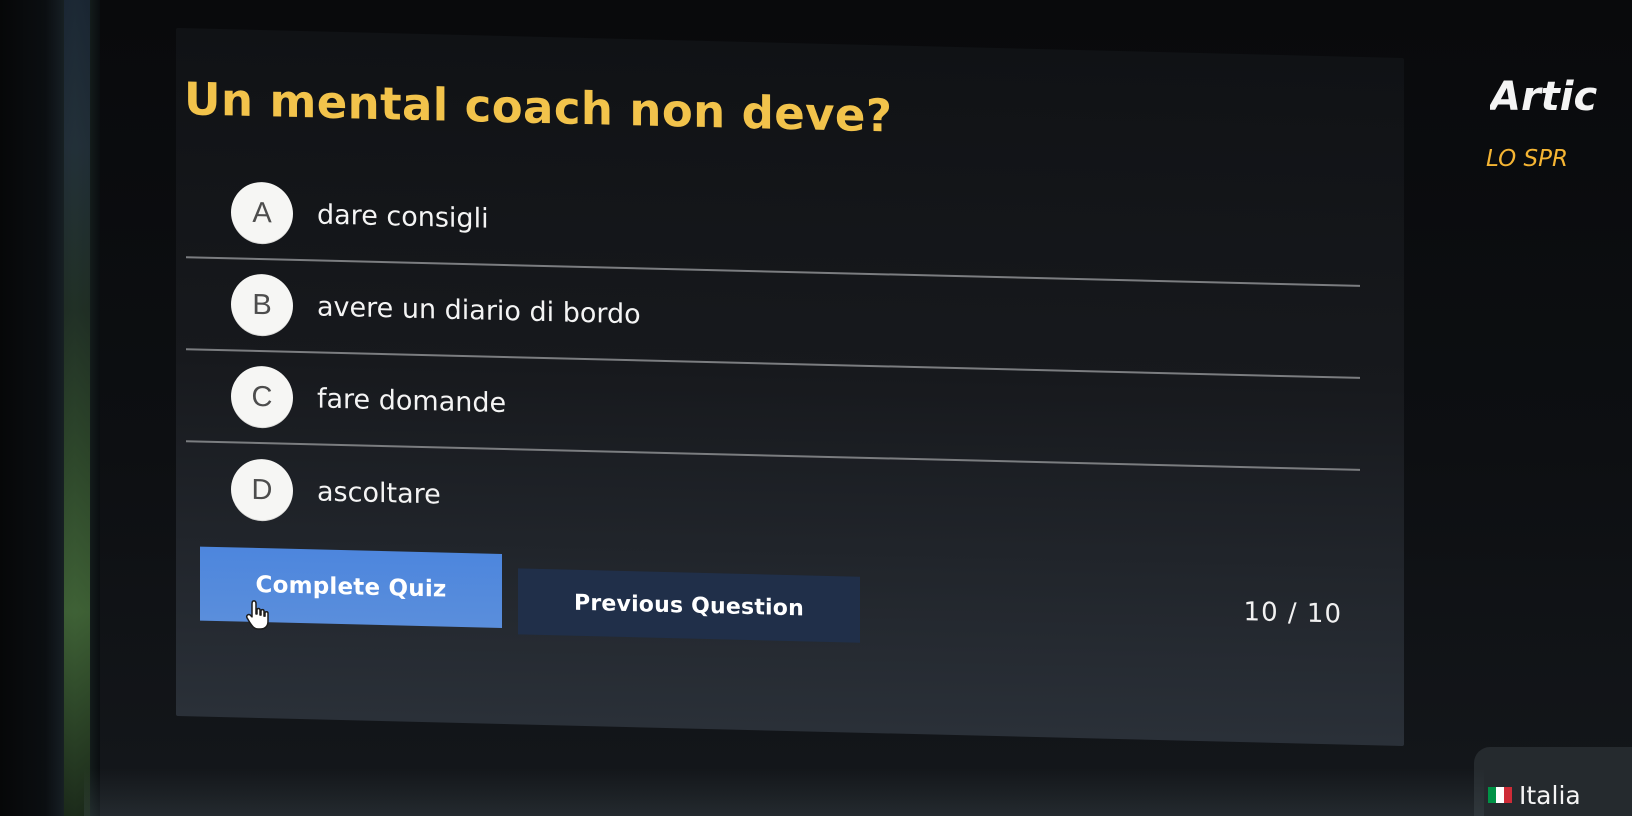  I want to click on answer-letter-badge: C, so click(262, 397).